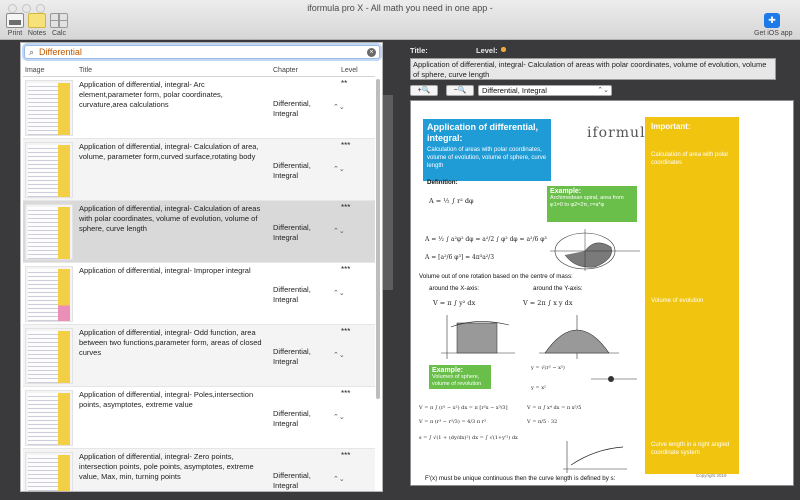 The height and width of the screenshot is (500, 800). Describe the element at coordinates (32, 52) in the screenshot. I see `search-icon: ⌕` at that location.